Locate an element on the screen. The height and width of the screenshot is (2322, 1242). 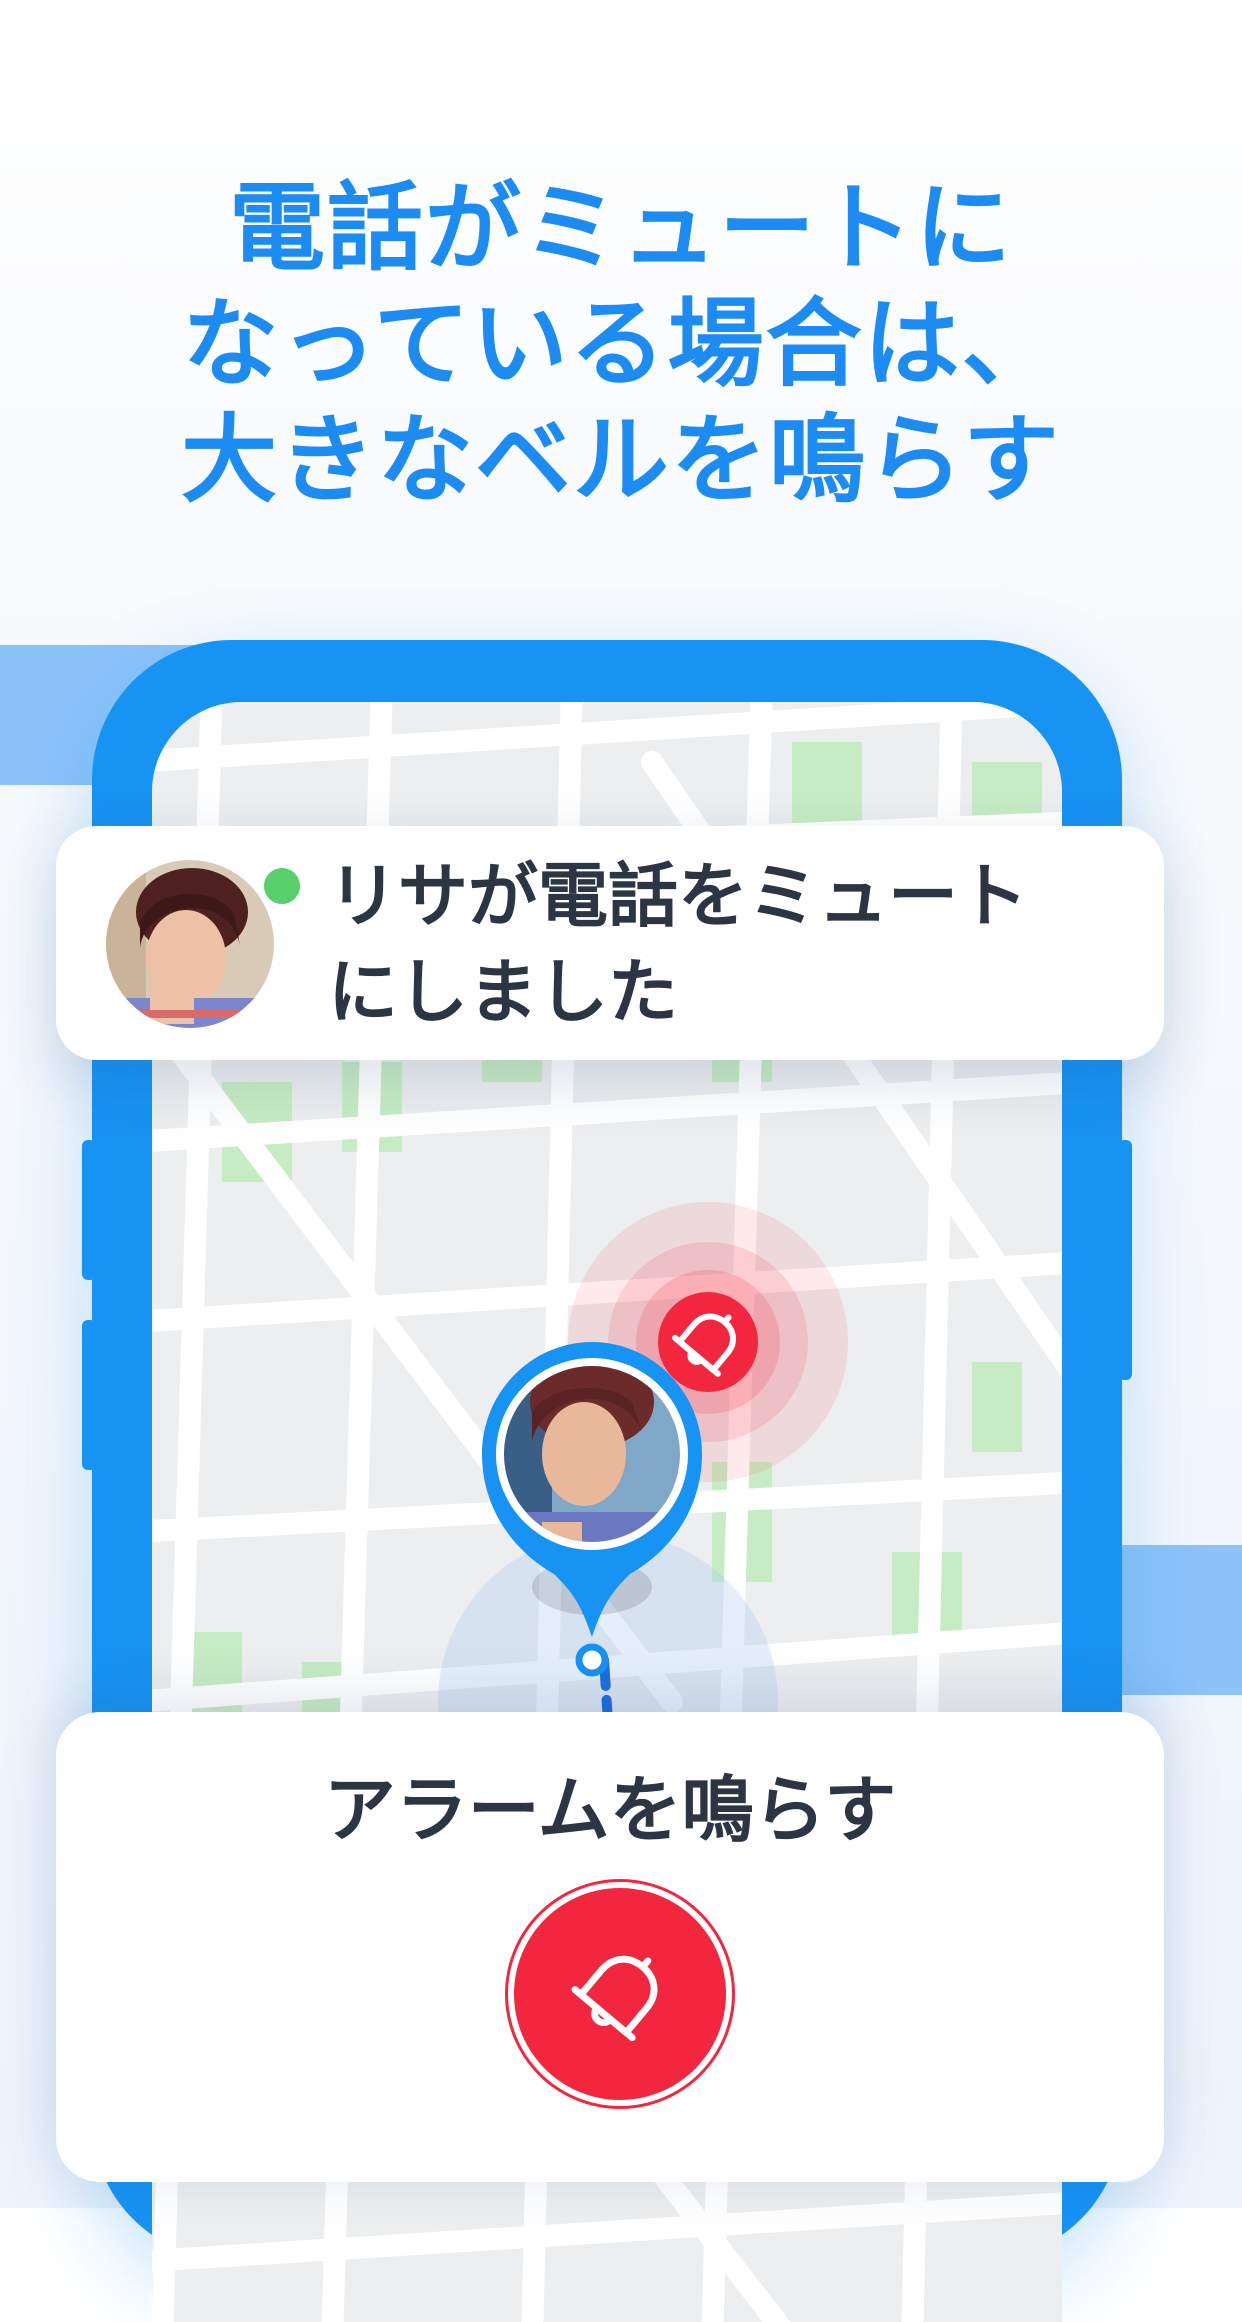
child-photo is located at coordinates (190, 944).